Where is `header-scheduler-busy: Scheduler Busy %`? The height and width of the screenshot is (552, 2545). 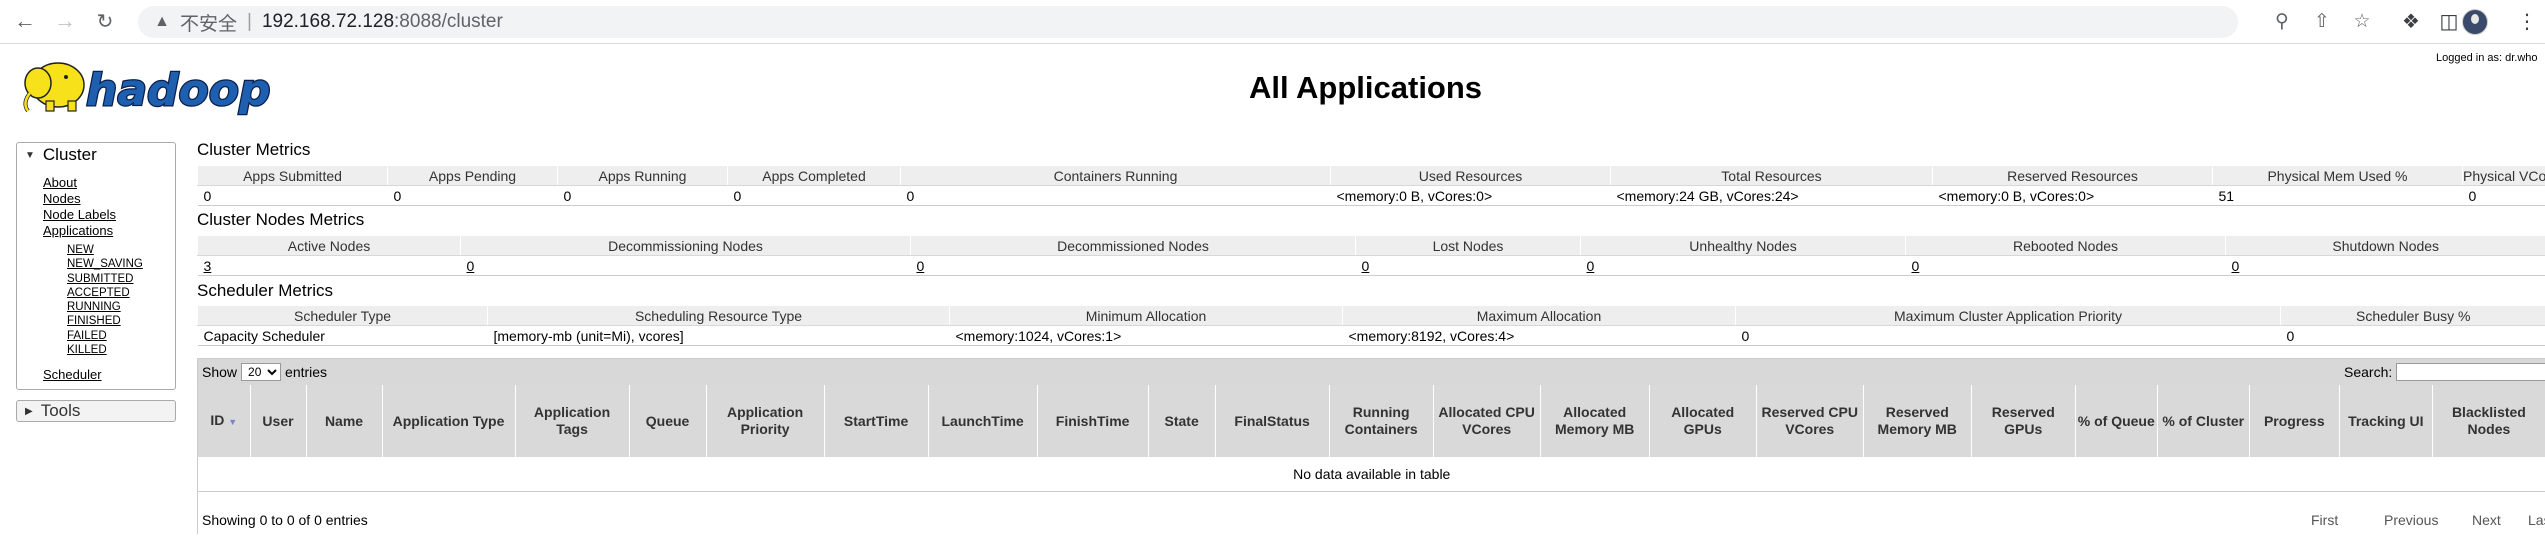 header-scheduler-busy: Scheduler Busy % is located at coordinates (2412, 316).